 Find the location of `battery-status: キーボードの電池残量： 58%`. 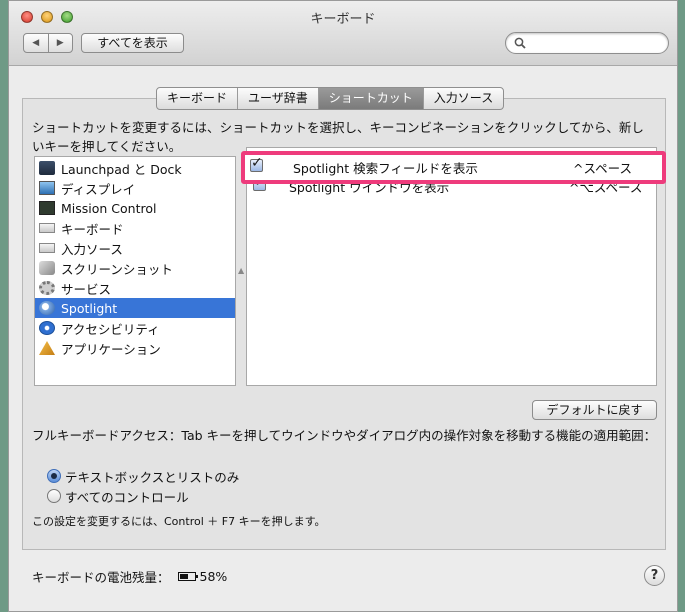

battery-status: キーボードの電池残量： 58% is located at coordinates (129, 576).